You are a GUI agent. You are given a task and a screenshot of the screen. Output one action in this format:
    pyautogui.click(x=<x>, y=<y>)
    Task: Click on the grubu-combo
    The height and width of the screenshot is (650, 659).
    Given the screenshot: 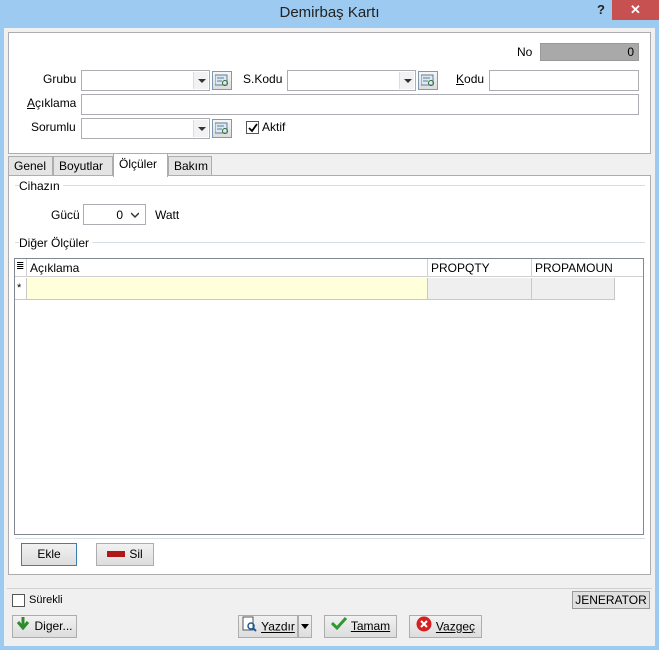 What is the action you would take?
    pyautogui.click(x=145, y=80)
    